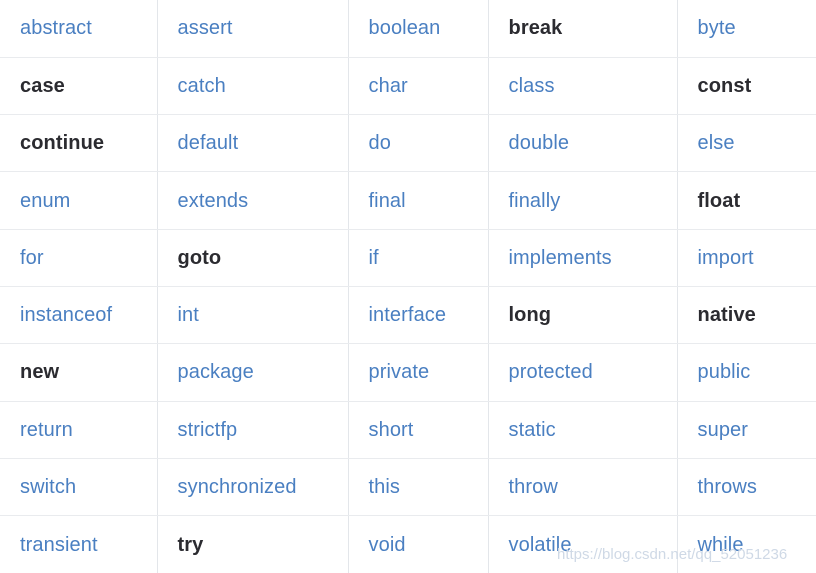  I want to click on keyword-cell: for, so click(79, 258).